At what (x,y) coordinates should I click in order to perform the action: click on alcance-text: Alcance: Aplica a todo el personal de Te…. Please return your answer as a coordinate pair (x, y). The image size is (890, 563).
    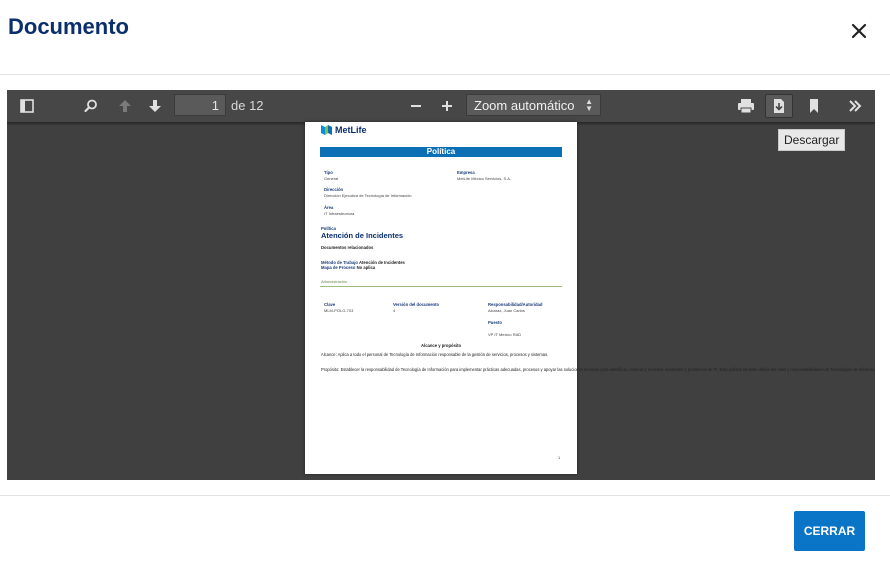
    Looking at the image, I should click on (435, 354).